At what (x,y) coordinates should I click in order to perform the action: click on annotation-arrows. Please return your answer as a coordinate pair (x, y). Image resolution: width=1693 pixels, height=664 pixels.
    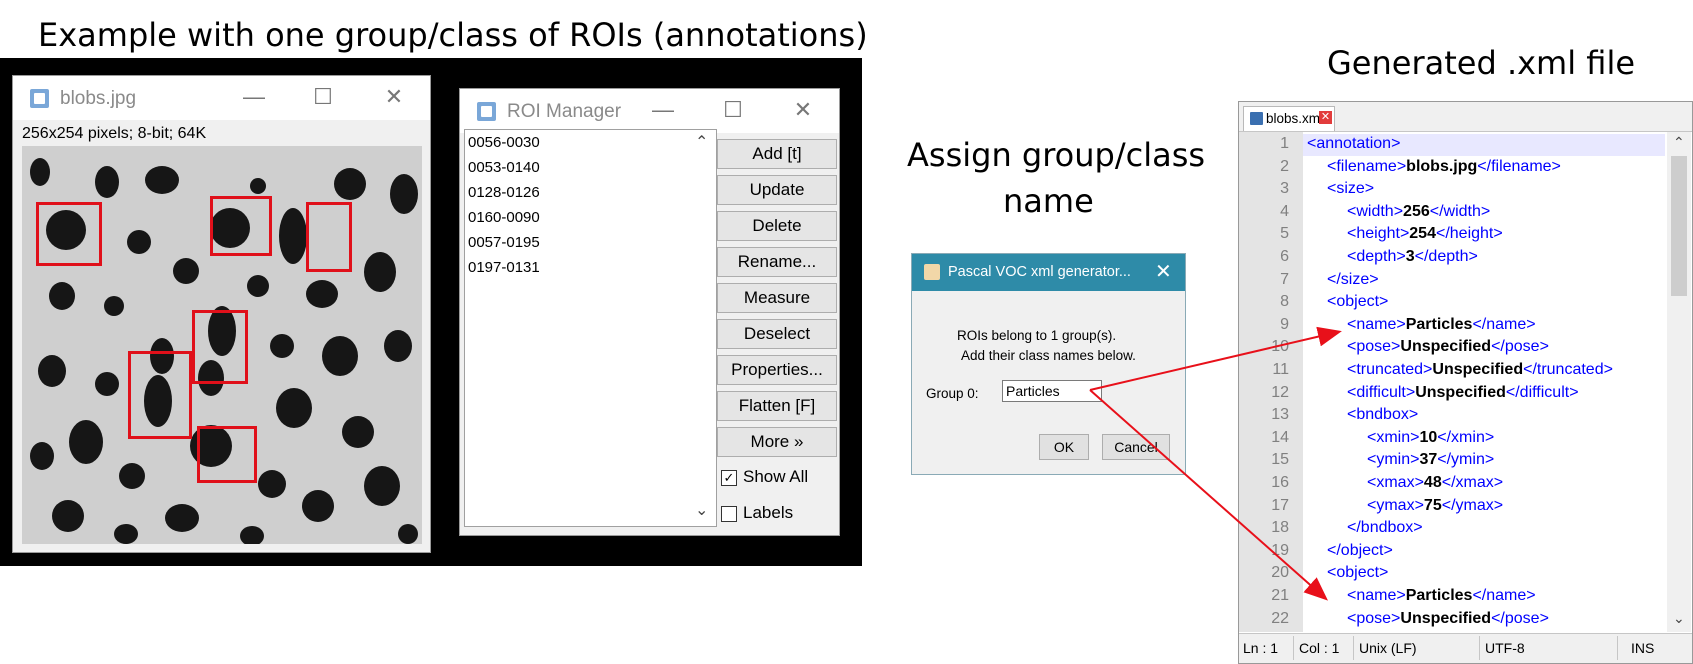
    Looking at the image, I should click on (1215, 463).